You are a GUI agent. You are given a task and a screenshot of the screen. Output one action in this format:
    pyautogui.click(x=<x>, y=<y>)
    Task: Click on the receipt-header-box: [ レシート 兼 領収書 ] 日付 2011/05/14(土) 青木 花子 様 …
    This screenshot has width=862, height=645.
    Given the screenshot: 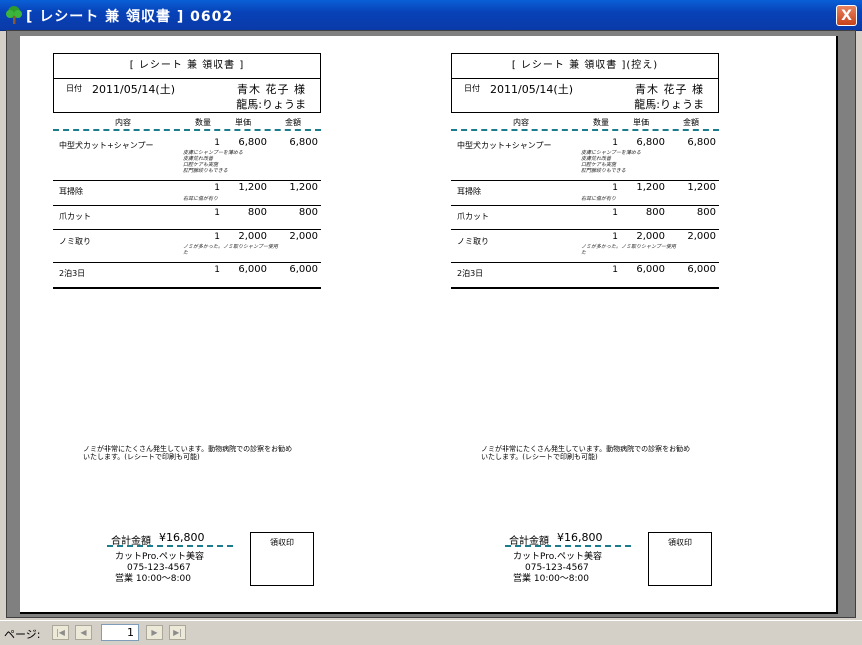 What is the action you would take?
    pyautogui.click(x=187, y=83)
    